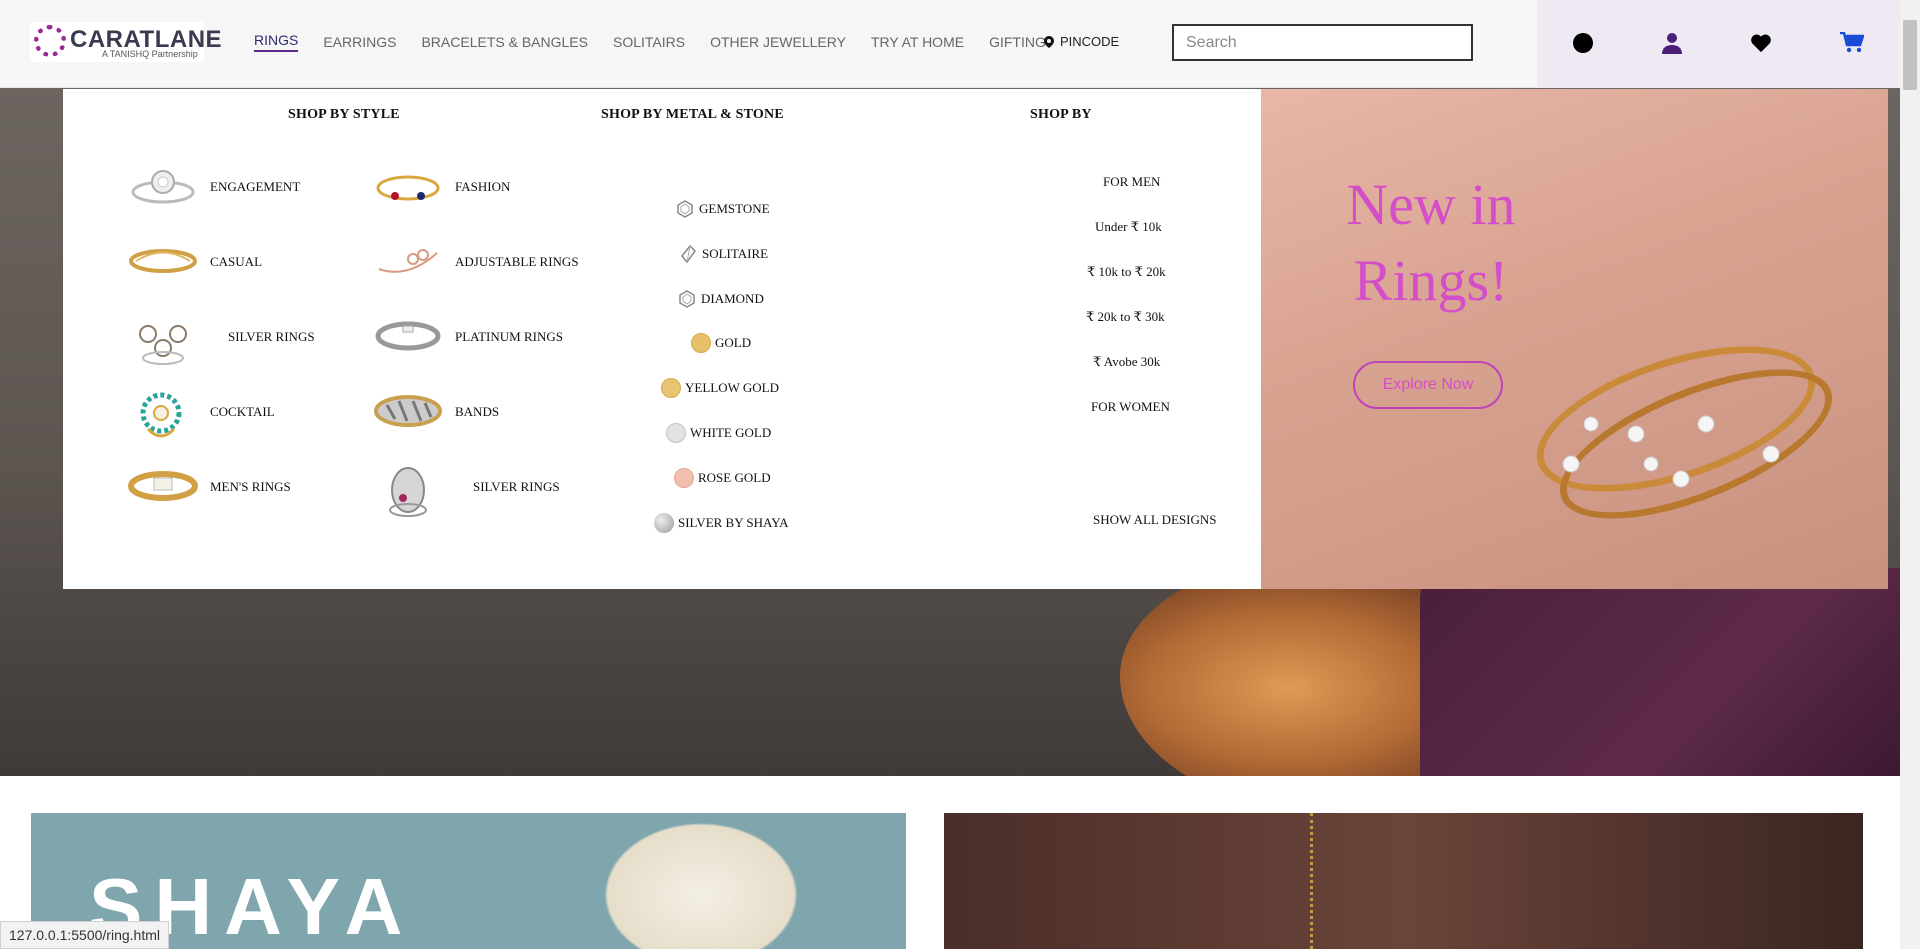 The image size is (1920, 949). What do you see at coordinates (408, 261) in the screenshot?
I see `adjustable-ring-thumb` at bounding box center [408, 261].